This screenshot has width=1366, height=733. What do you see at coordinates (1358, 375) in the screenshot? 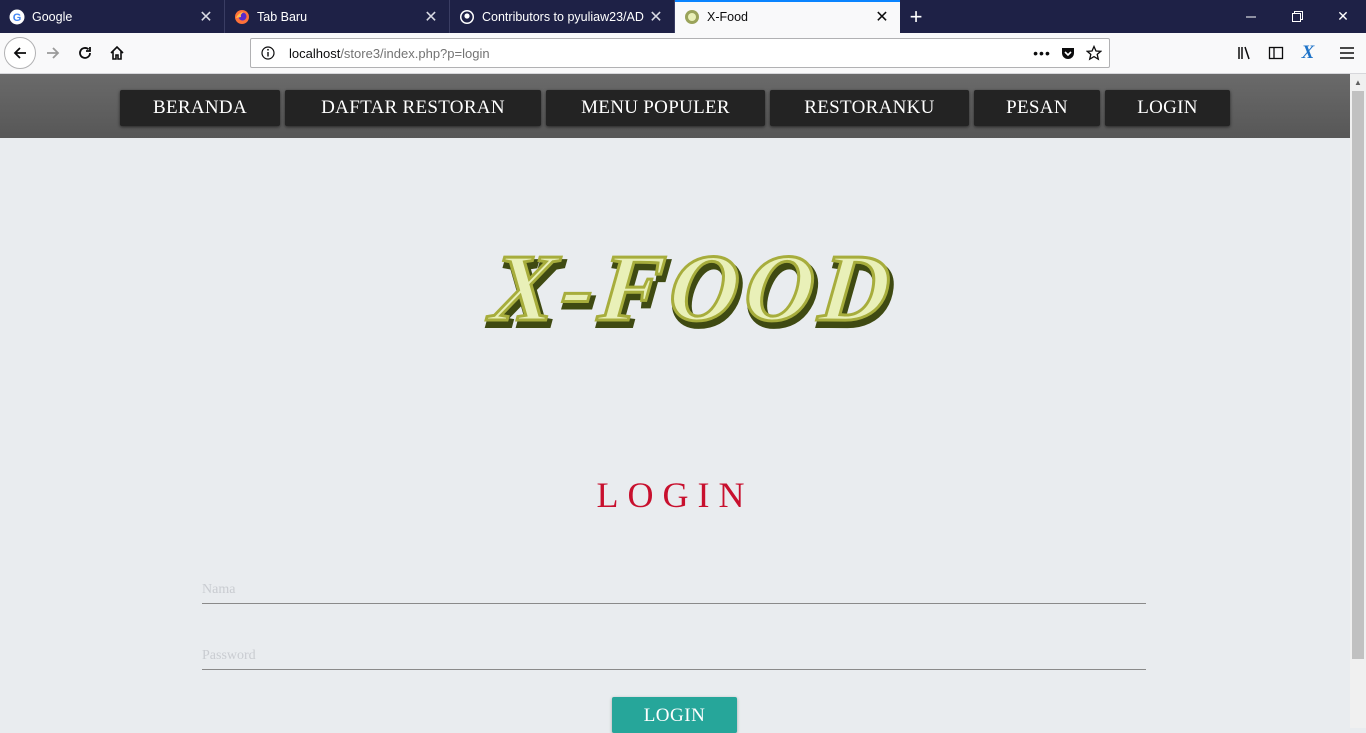
I see `scrollbar-thumb` at bounding box center [1358, 375].